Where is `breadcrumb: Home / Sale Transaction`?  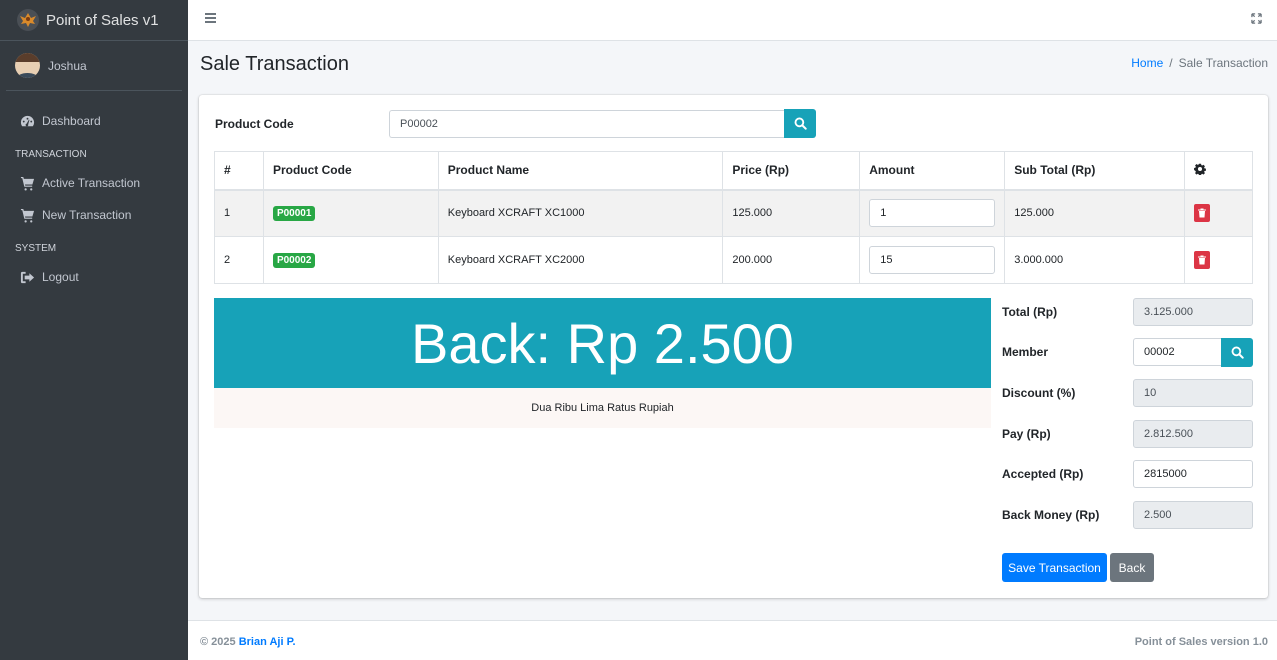 breadcrumb: Home / Sale Transaction is located at coordinates (1199, 63).